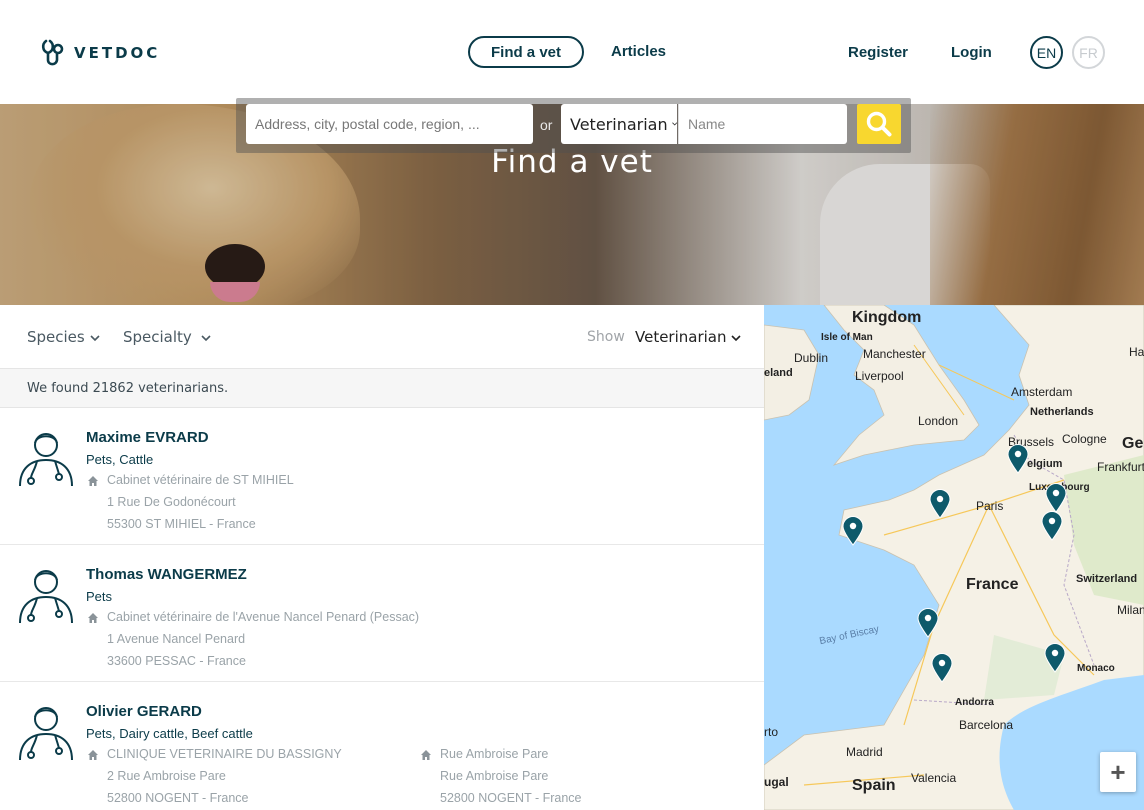 The width and height of the screenshot is (1144, 810). Describe the element at coordinates (99, 596) in the screenshot. I see `vet-species: Pets` at that location.